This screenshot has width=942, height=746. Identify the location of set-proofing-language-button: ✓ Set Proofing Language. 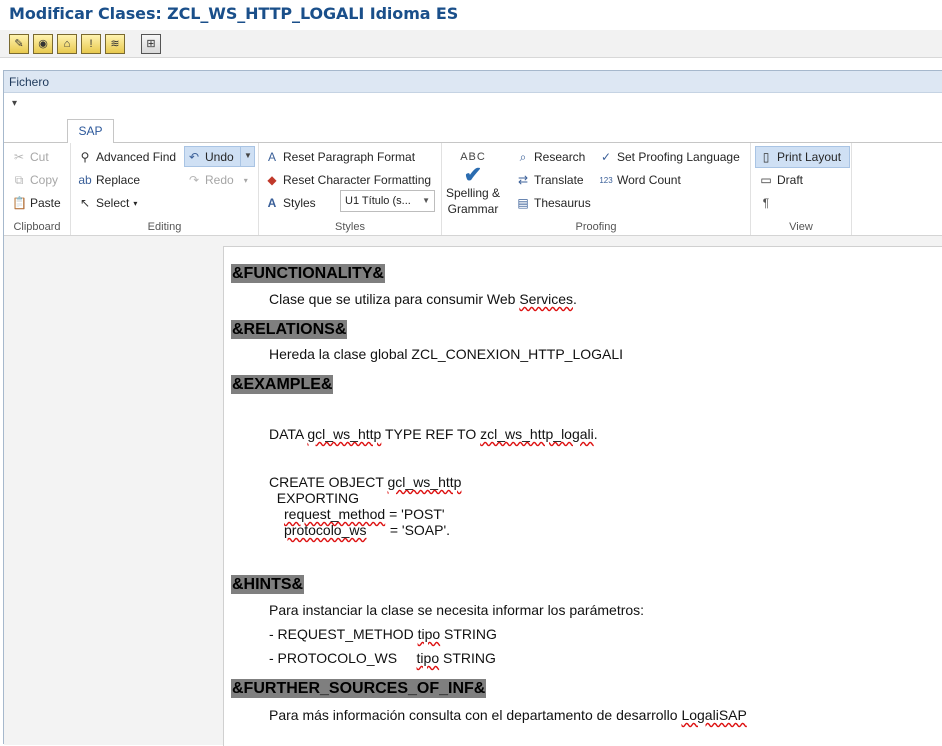
(669, 157).